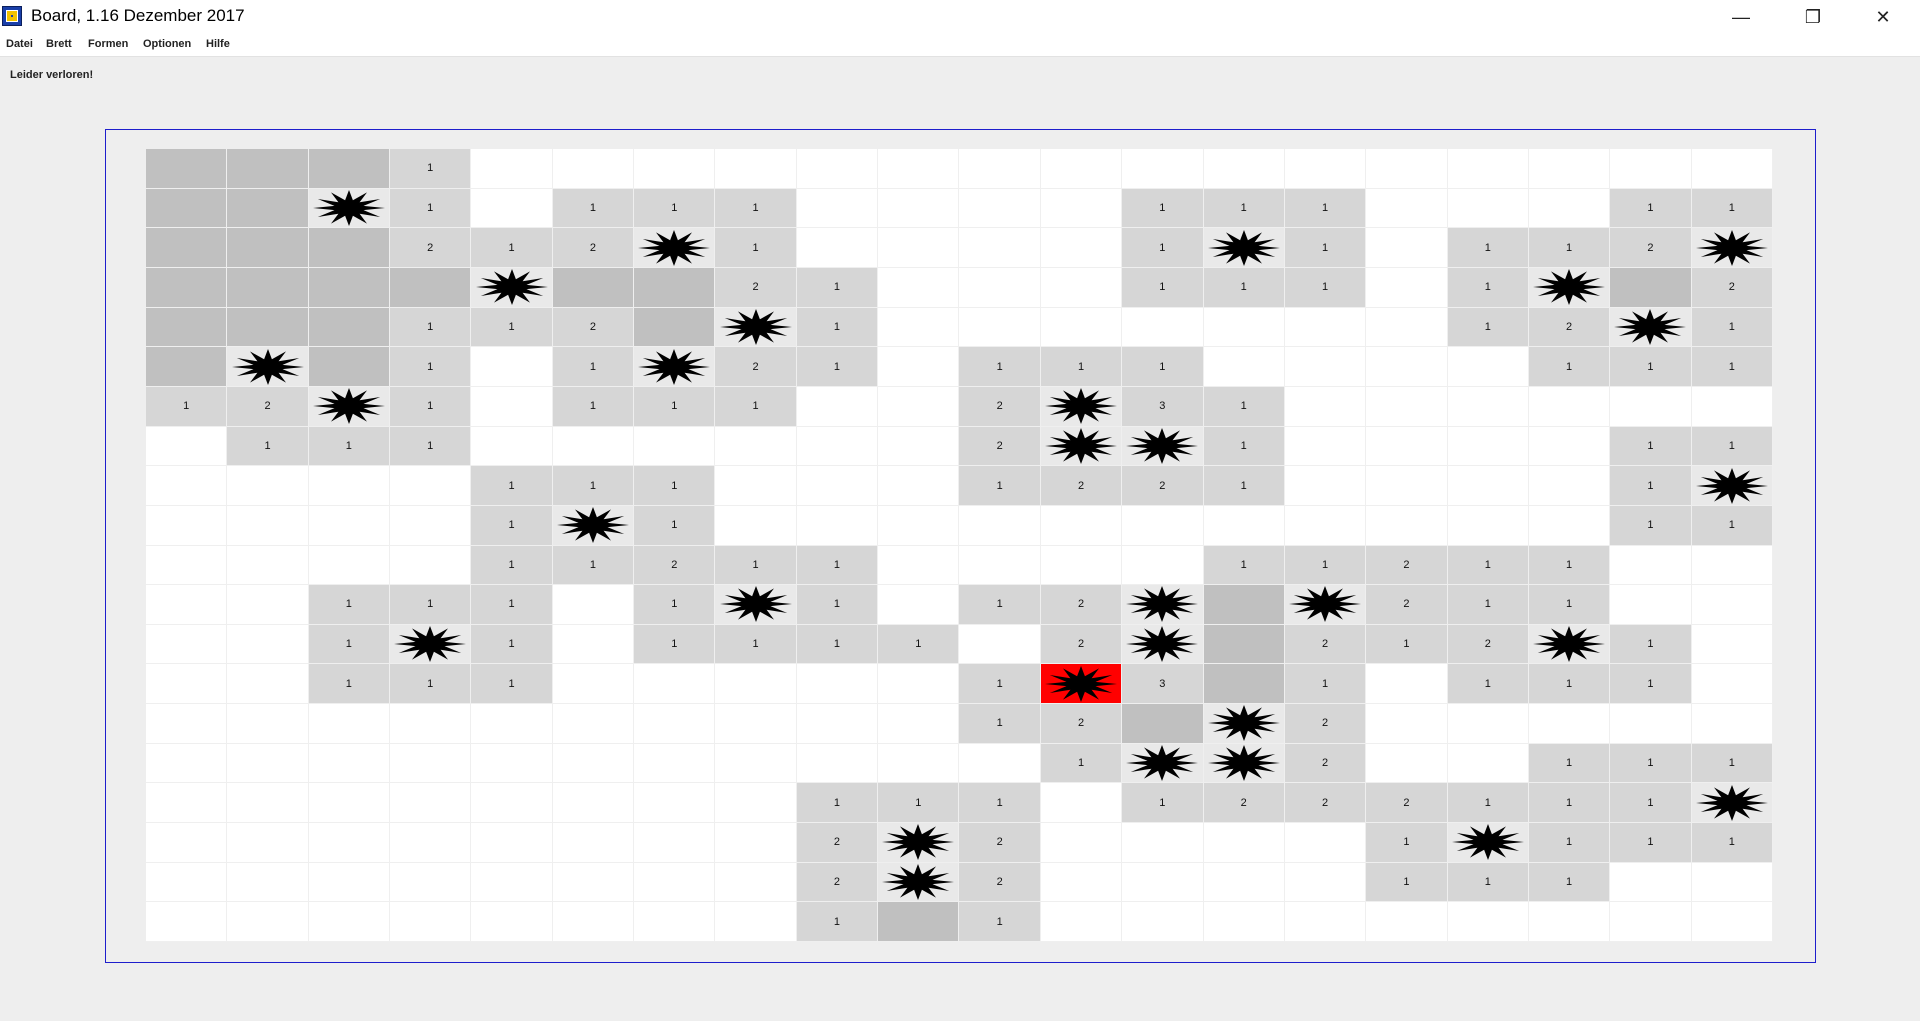 The height and width of the screenshot is (1021, 1920). I want to click on menu-optionen: Optionen, so click(167, 44).